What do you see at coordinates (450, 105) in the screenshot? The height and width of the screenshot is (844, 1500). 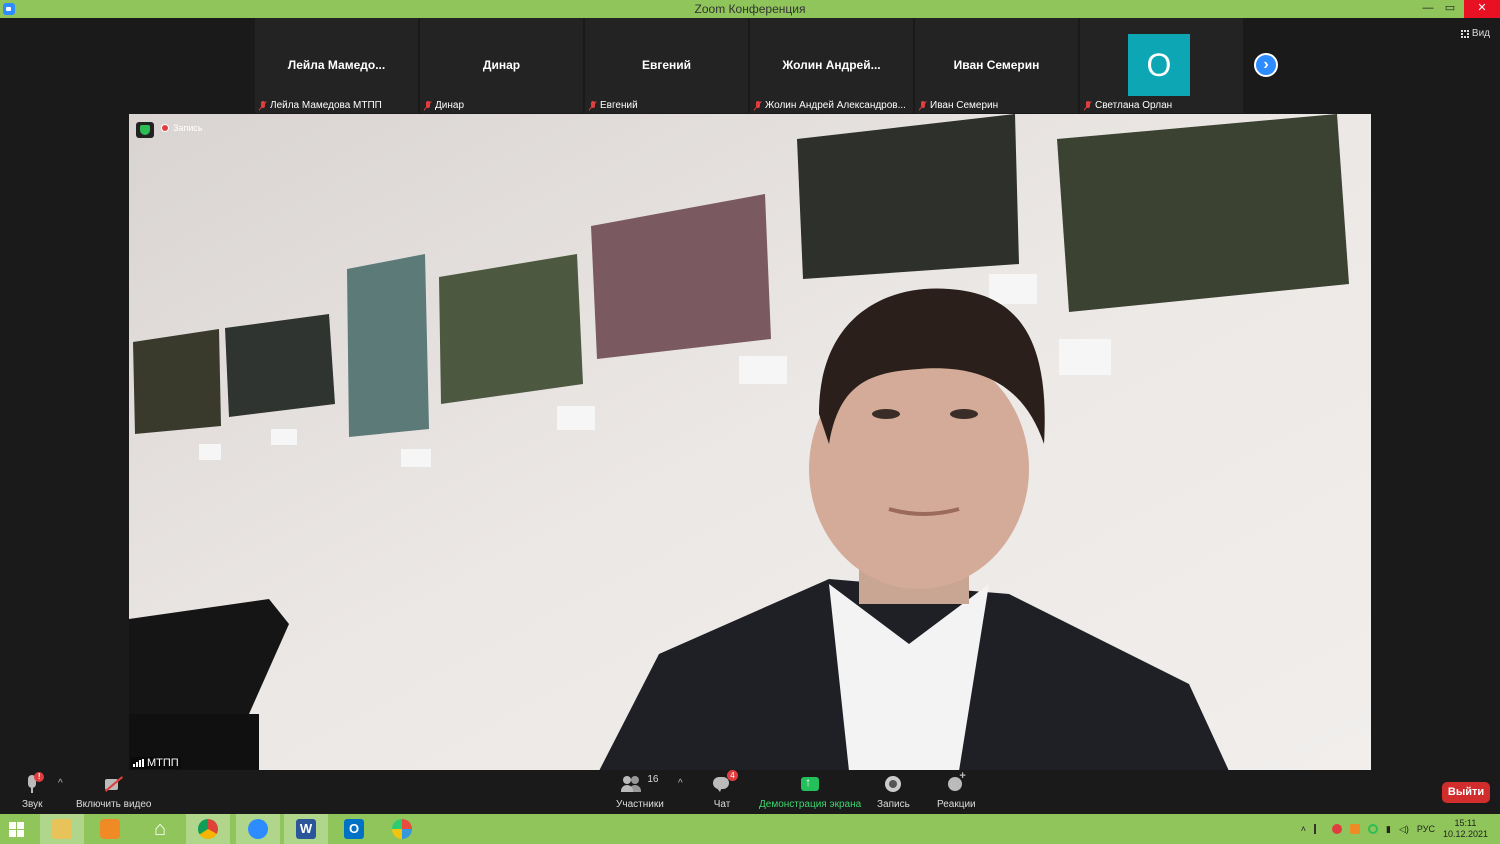 I see `participant-label-text: Динар` at bounding box center [450, 105].